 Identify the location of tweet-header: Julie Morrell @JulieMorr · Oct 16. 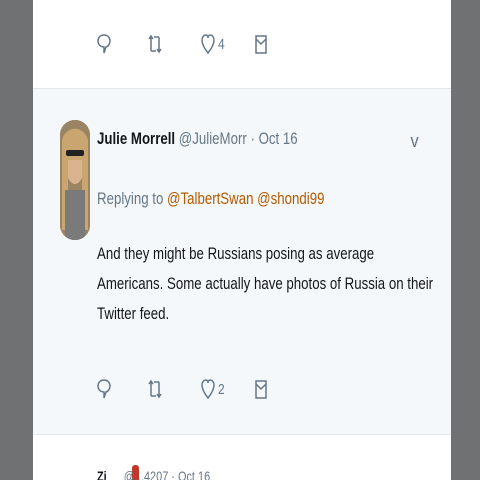
(225, 139).